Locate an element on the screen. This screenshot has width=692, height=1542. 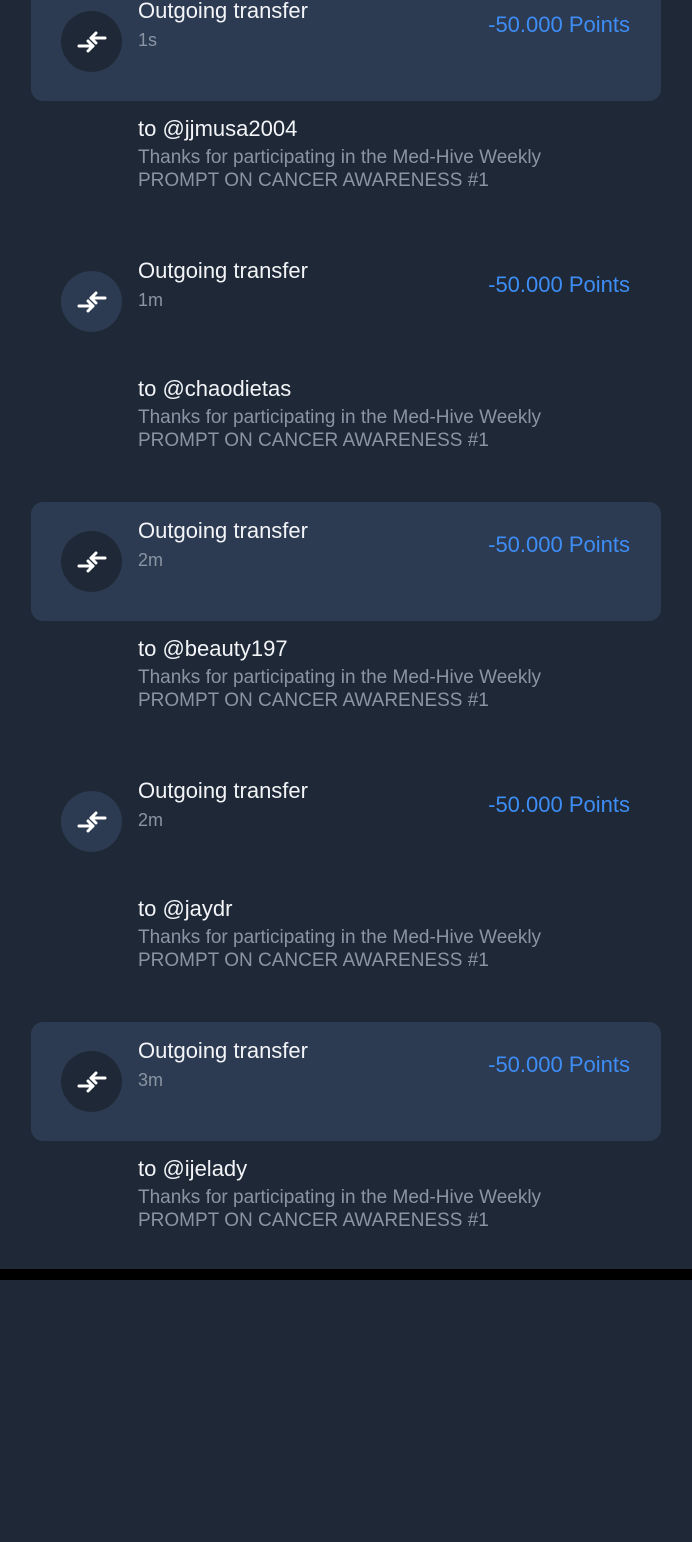
transaction-recipient: to @beauty197 is located at coordinates (398, 649).